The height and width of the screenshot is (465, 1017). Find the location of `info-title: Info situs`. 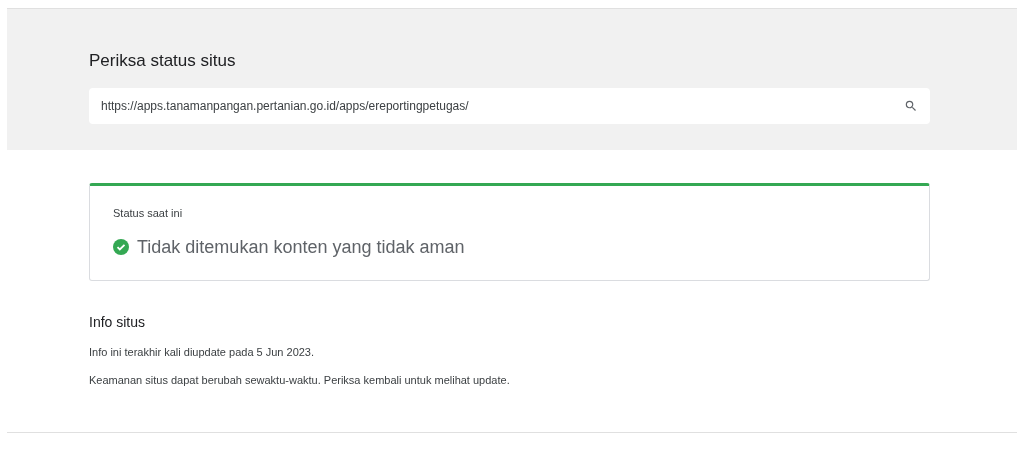

info-title: Info situs is located at coordinates (118, 322).